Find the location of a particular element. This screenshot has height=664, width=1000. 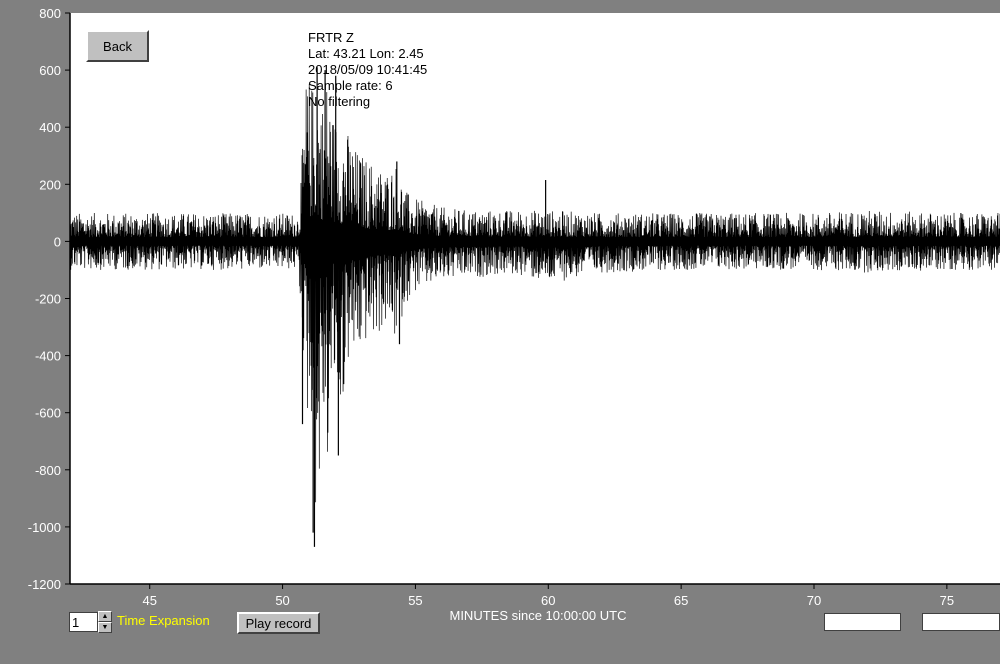

x-tick-label: 70 is located at coordinates (814, 600).